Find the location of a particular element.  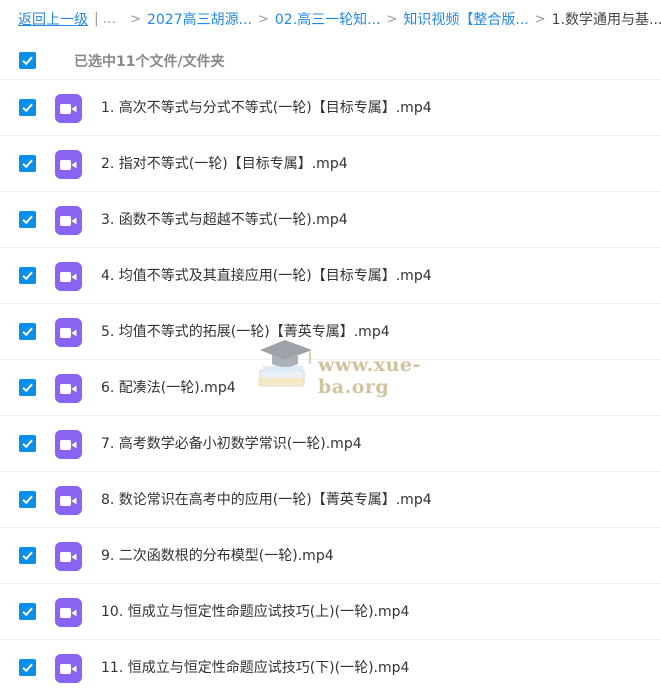

file-row: 10. 恒成立与恒定性命题应试技巧(上)(一轮).mp4 is located at coordinates (330, 612).